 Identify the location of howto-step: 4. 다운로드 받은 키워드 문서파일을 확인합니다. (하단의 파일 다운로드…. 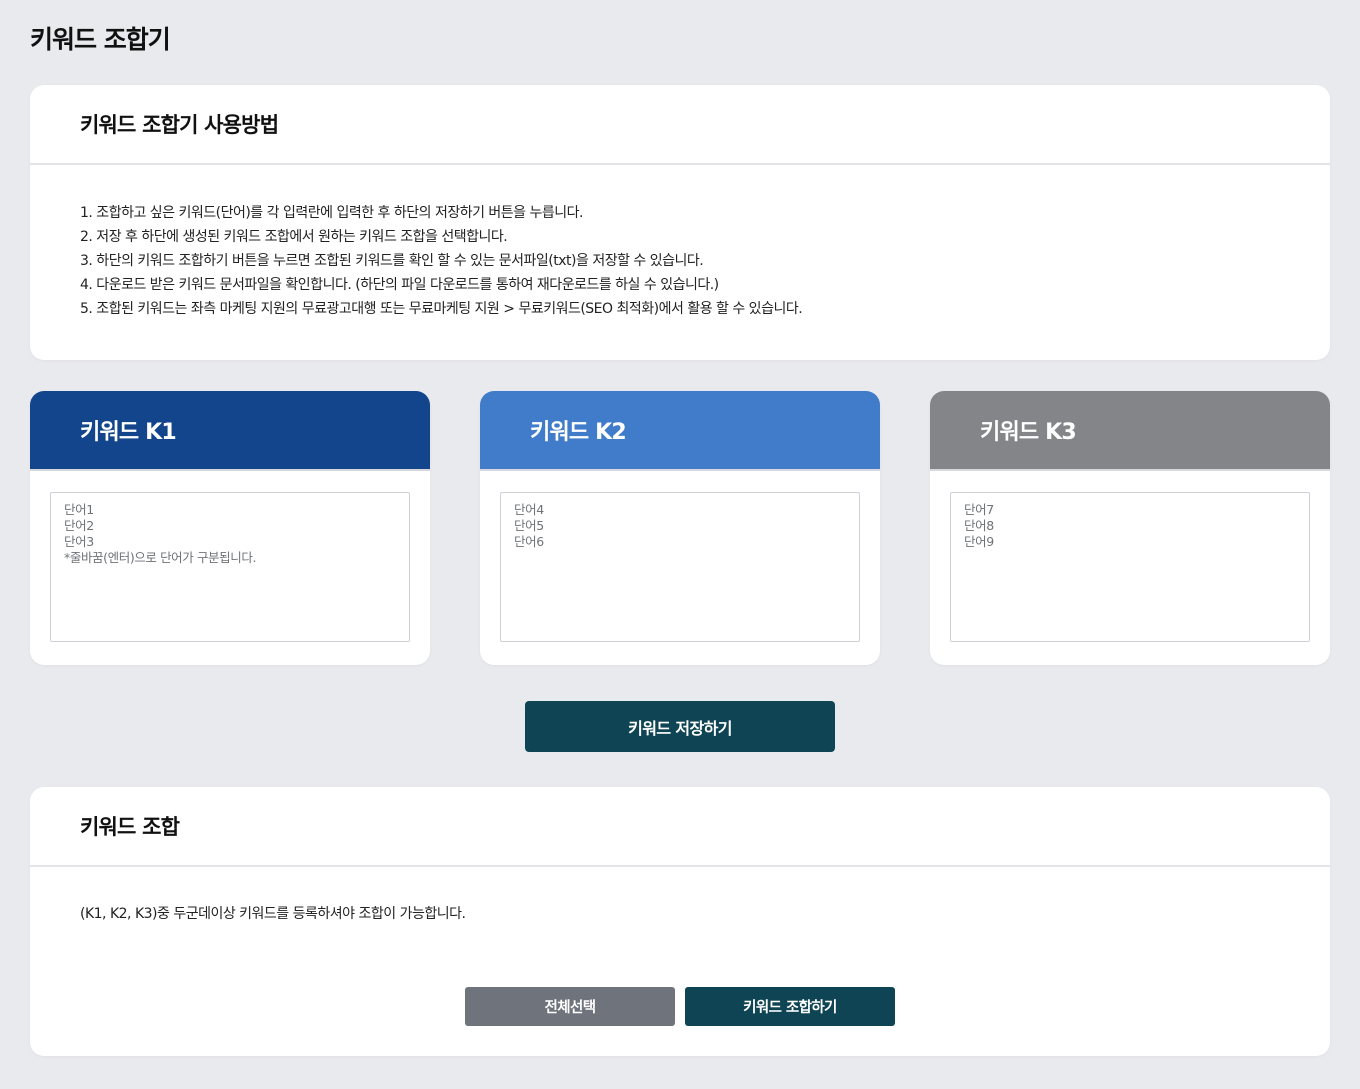
(399, 285).